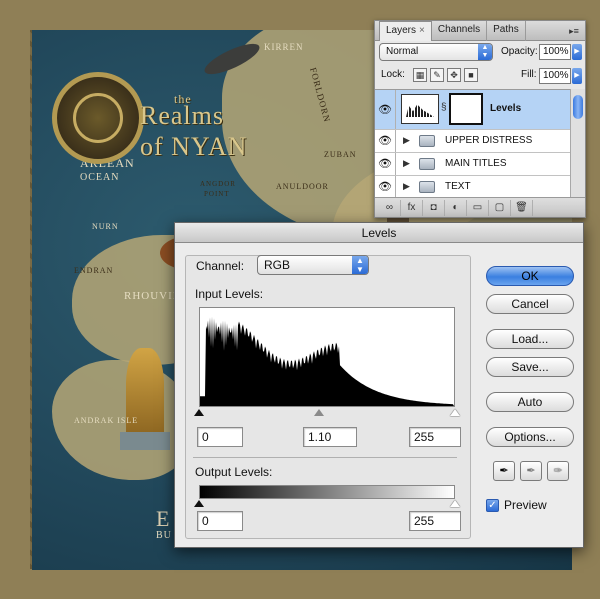 This screenshot has height=599, width=600. Describe the element at coordinates (152, 296) in the screenshot. I see `map-label: RHOUVIL` at that location.